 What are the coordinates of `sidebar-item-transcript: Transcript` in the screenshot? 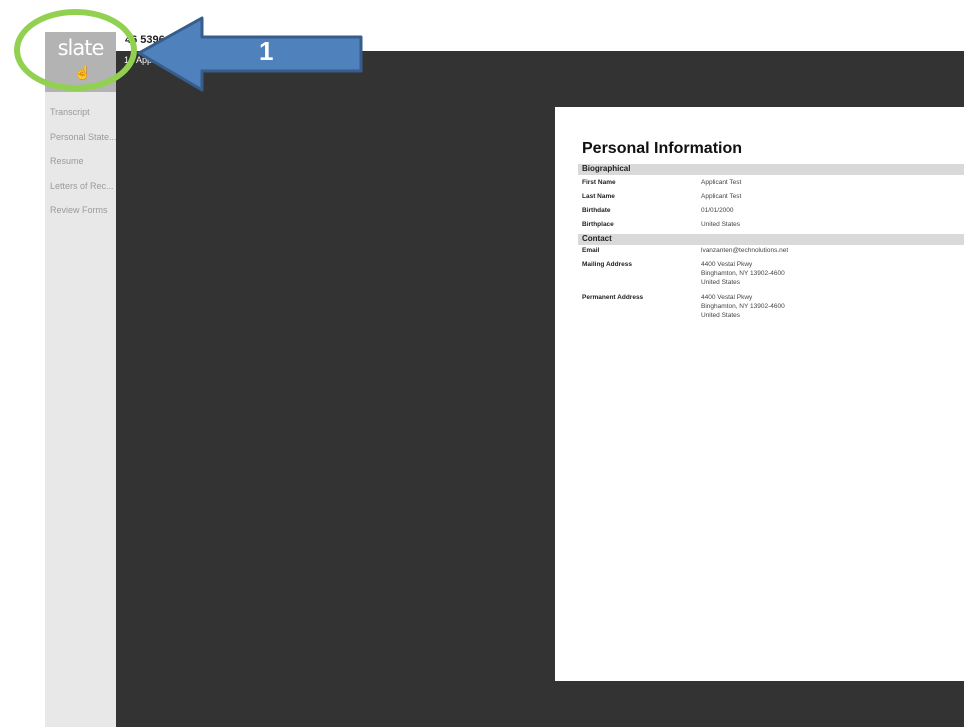 It's located at (83, 116).